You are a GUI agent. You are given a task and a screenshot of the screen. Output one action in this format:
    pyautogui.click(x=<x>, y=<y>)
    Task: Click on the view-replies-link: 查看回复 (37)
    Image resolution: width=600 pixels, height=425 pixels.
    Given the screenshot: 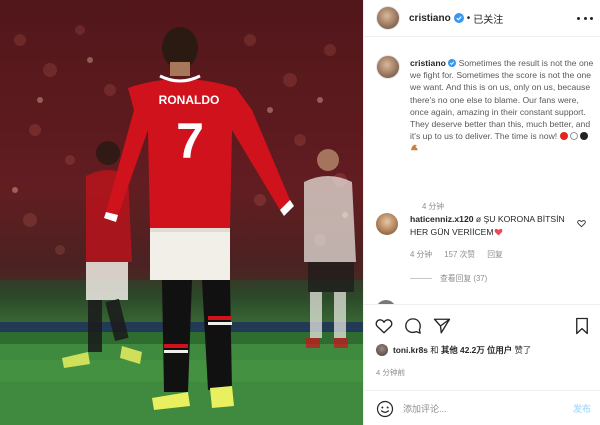 What is the action you would take?
    pyautogui.click(x=448, y=278)
    